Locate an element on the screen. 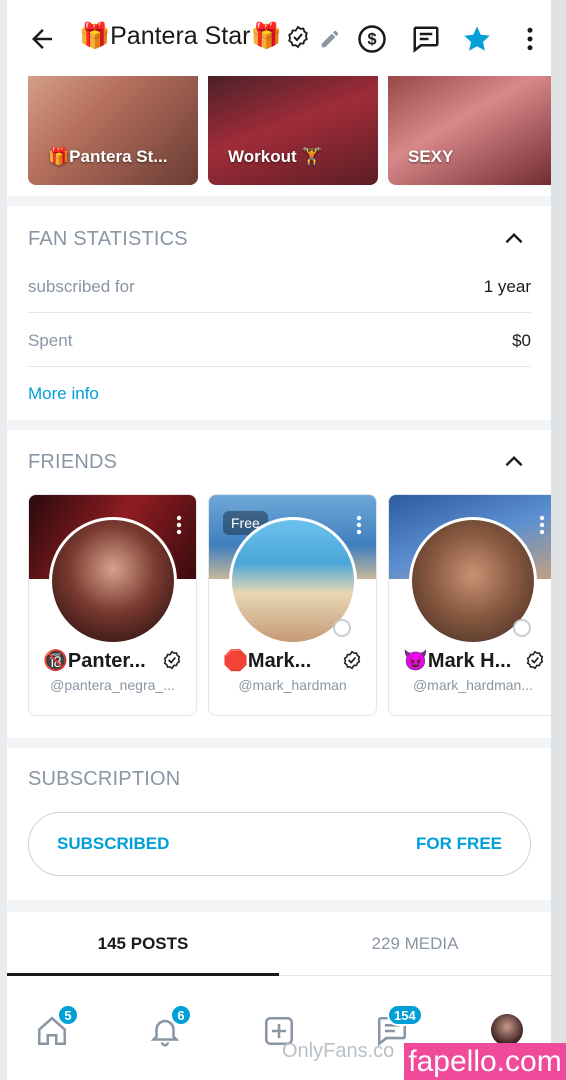 The height and width of the screenshot is (1080, 566). highlights-row: 🎁Pantera St... Workout 🏋️ SEXY is located at coordinates (289, 122).